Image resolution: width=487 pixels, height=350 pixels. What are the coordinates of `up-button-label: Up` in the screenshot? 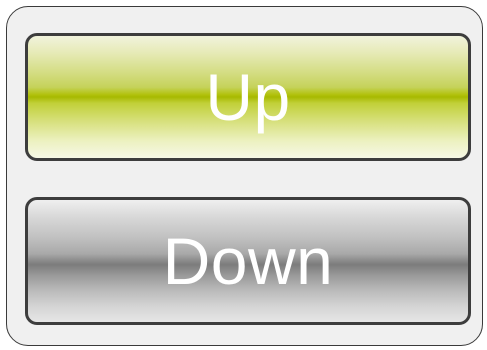 It's located at (248, 97).